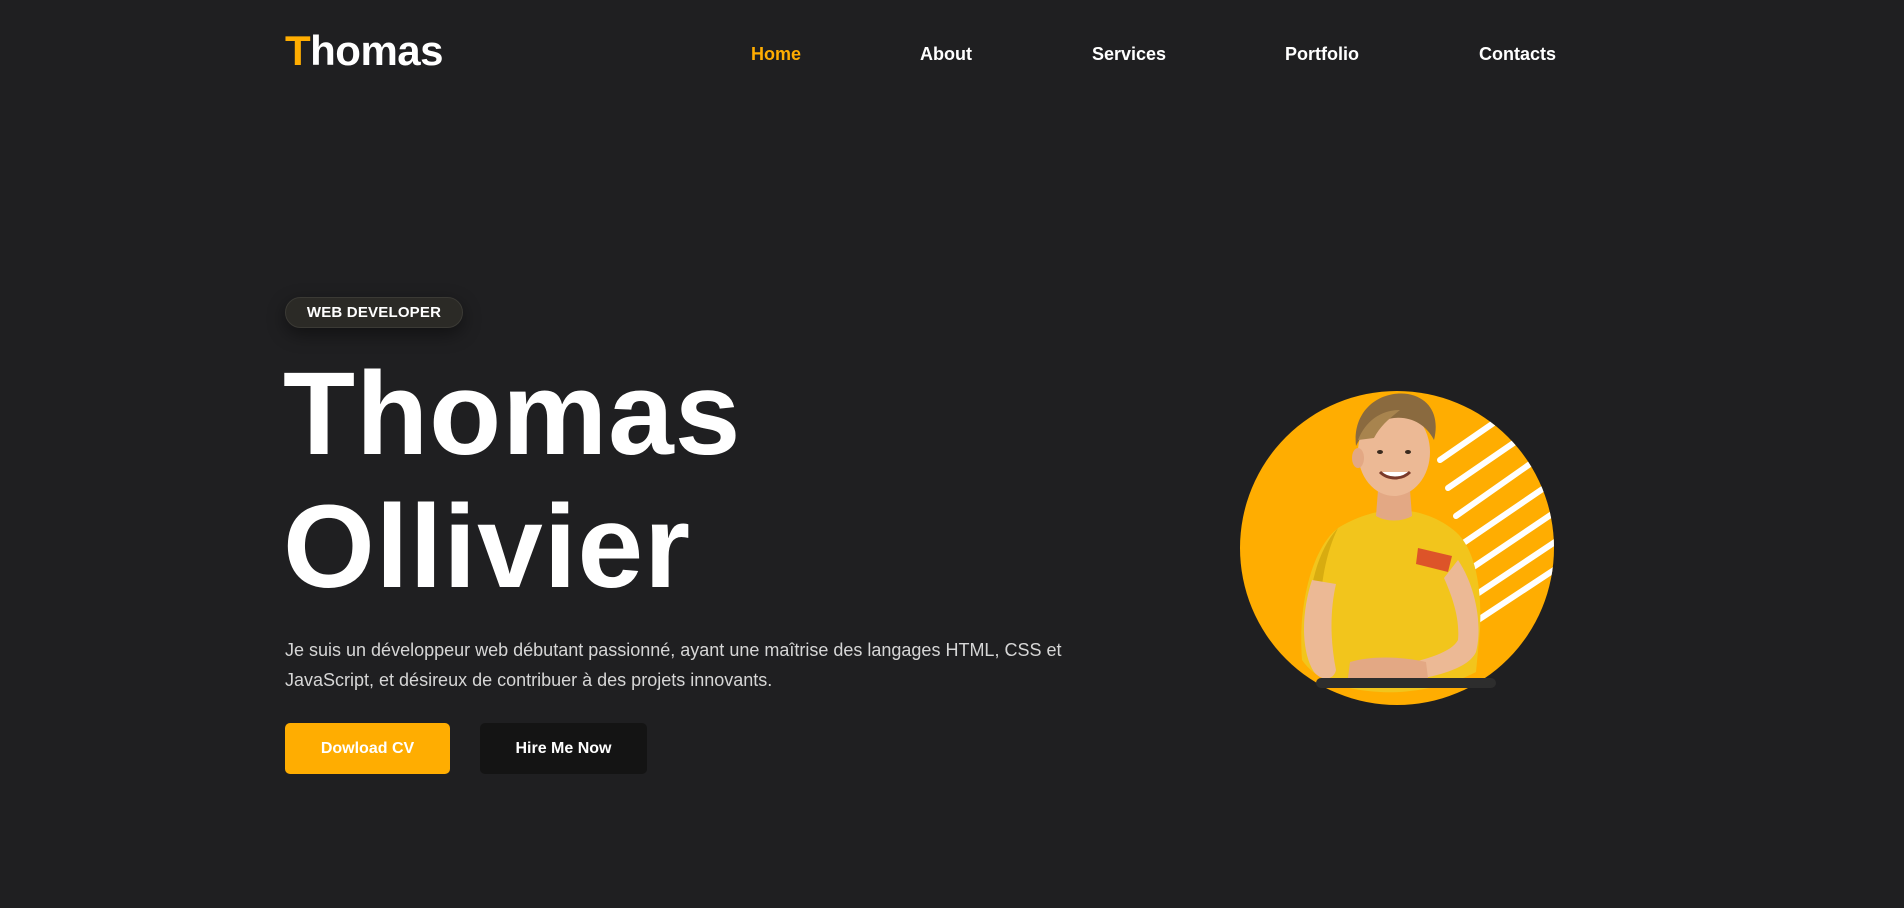 The height and width of the screenshot is (908, 1904). Describe the element at coordinates (487, 547) in the screenshot. I see `hero-last-name: Ollivier` at that location.